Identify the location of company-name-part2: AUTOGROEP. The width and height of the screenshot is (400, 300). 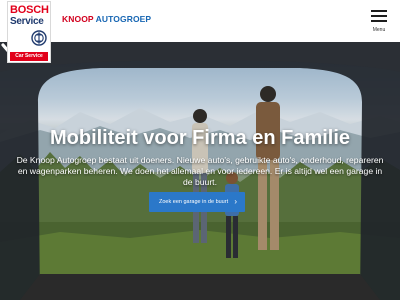
(123, 19).